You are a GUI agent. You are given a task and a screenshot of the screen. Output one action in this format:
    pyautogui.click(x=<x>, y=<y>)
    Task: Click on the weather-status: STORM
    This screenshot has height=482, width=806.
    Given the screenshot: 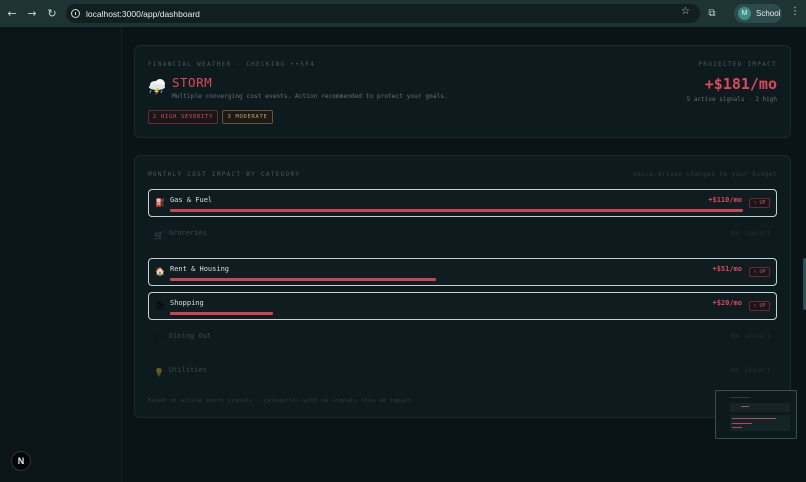 What is the action you would take?
    pyautogui.click(x=192, y=82)
    